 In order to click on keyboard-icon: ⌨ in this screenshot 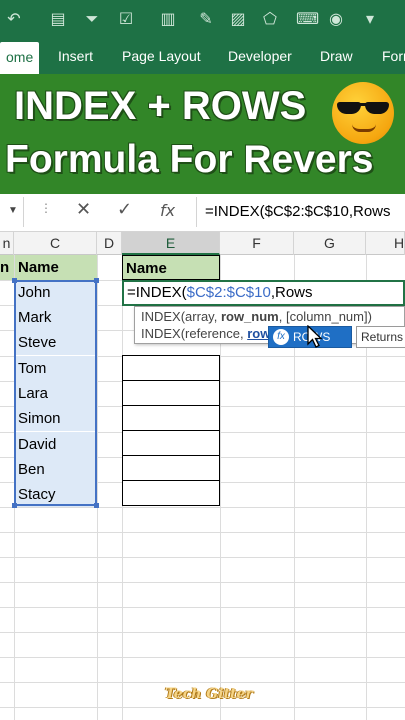, I will do `click(307, 19)`.